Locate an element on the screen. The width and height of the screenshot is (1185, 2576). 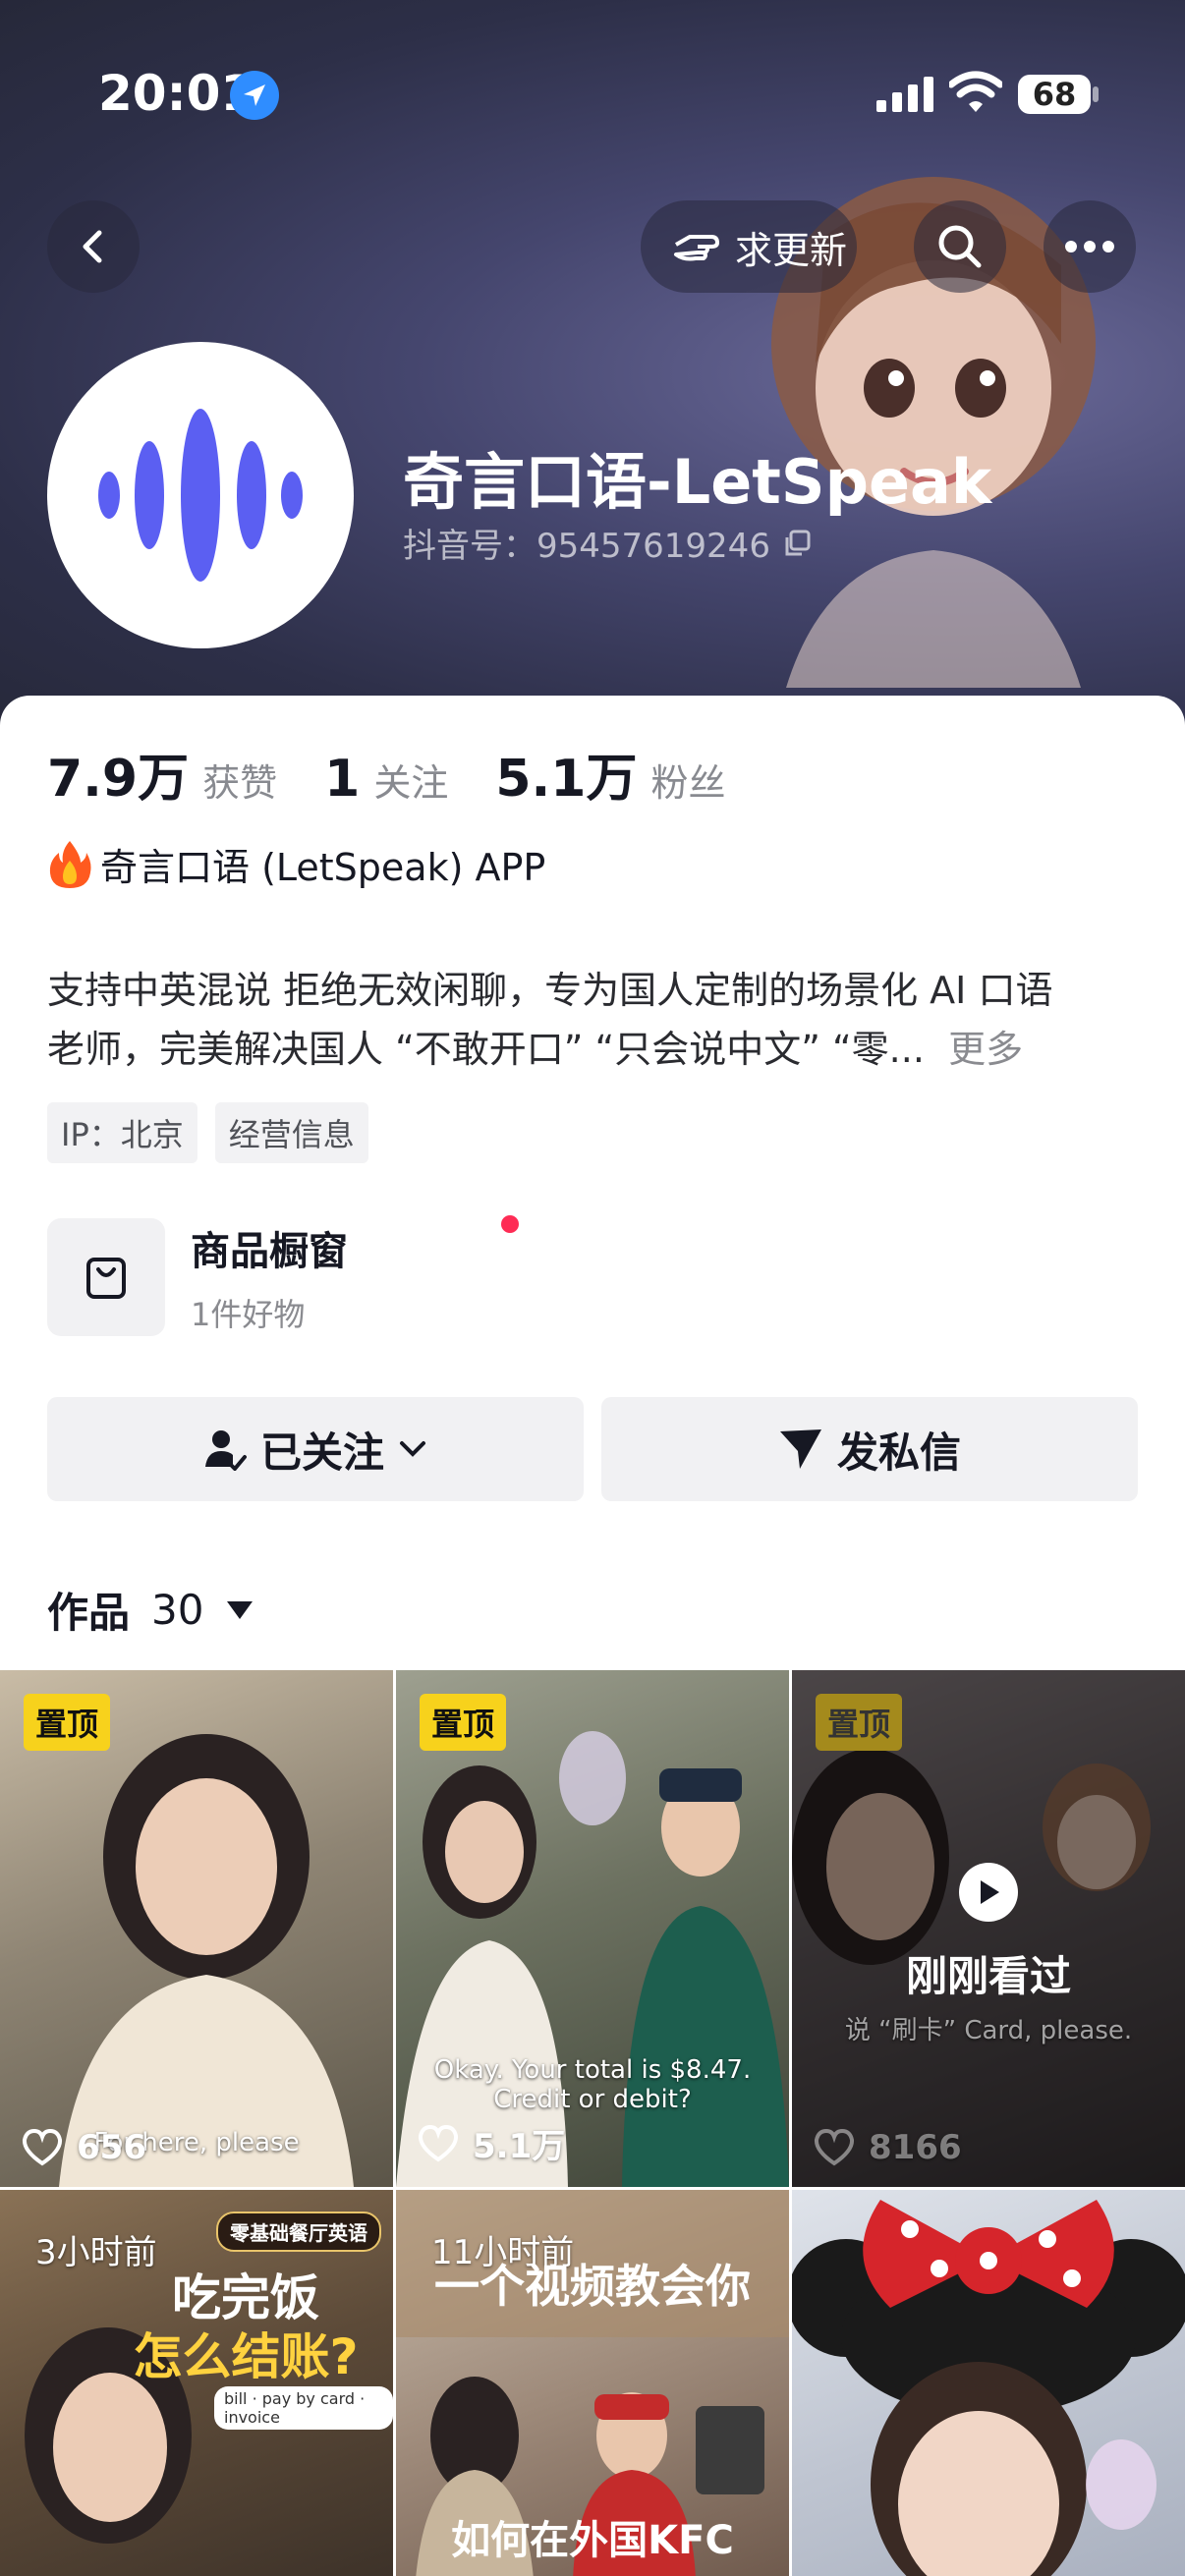
video-thumbnail: 置顶 刚刚看过 说 “刷卡” Card, please. 8166 is located at coordinates (989, 1928).